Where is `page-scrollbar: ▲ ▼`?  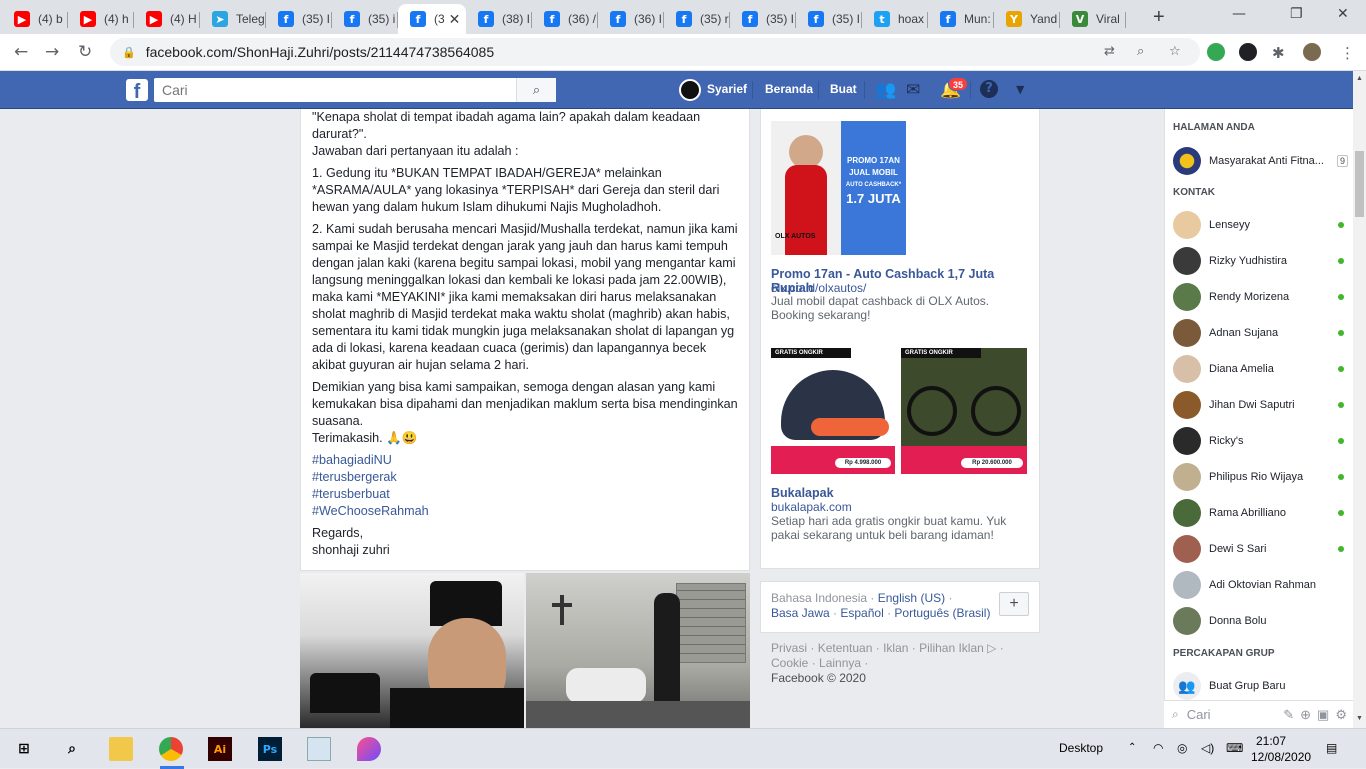 page-scrollbar: ▲ ▼ is located at coordinates (1359, 399).